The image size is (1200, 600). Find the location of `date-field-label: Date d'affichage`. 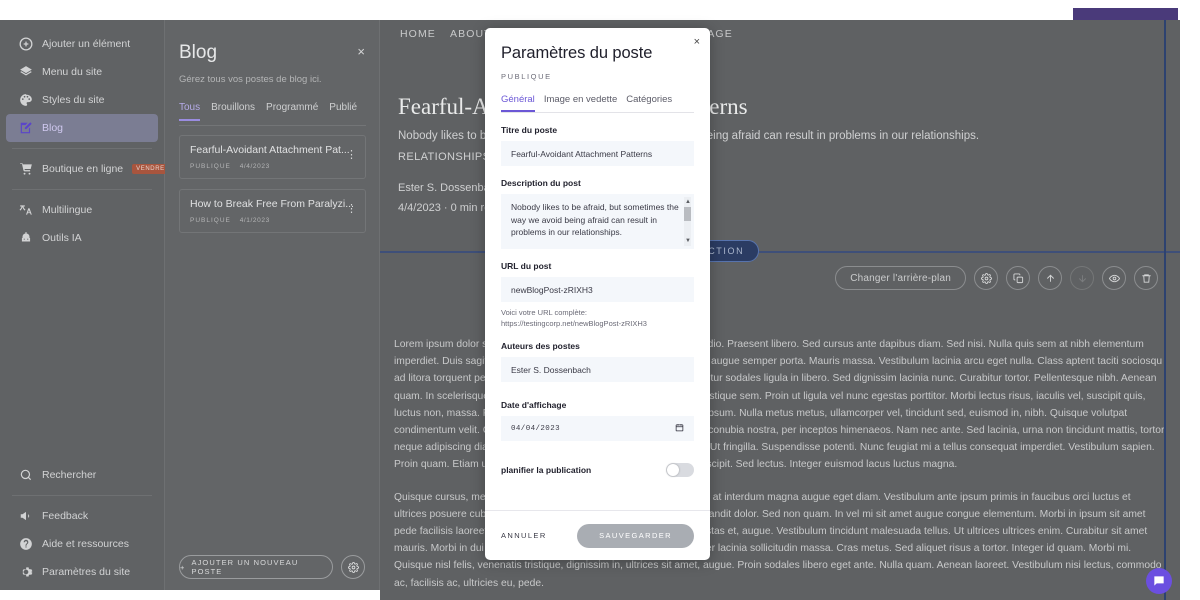

date-field-label: Date d'affichage is located at coordinates (534, 405).